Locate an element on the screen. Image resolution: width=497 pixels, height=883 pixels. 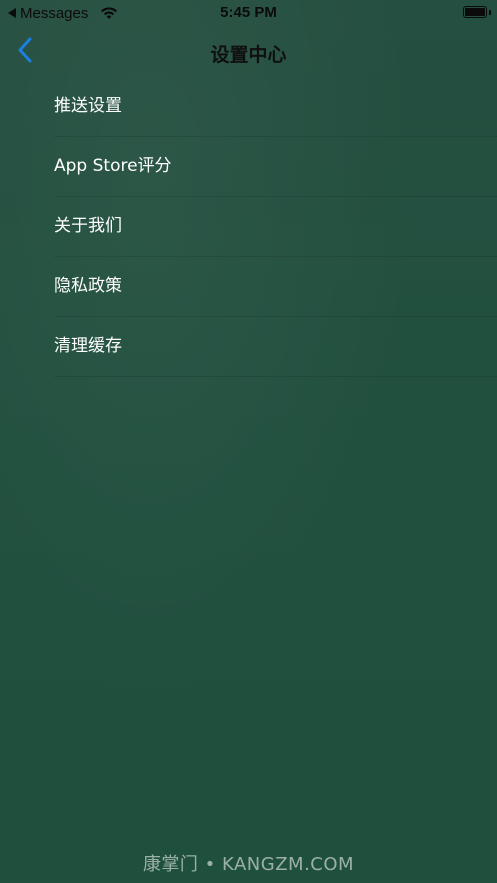
status-time: 5:45 PM is located at coordinates (248, 12).